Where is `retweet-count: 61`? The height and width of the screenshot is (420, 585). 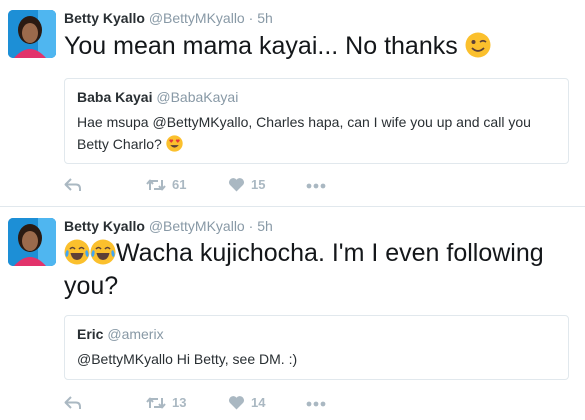
retweet-count: 61 is located at coordinates (179, 185).